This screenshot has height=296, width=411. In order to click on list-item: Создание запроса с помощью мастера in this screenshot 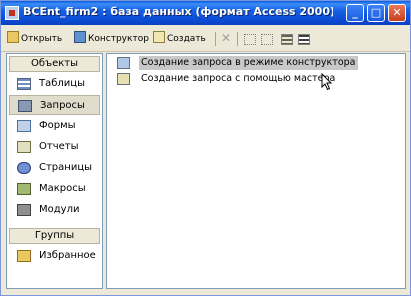, I will do `click(260, 79)`.